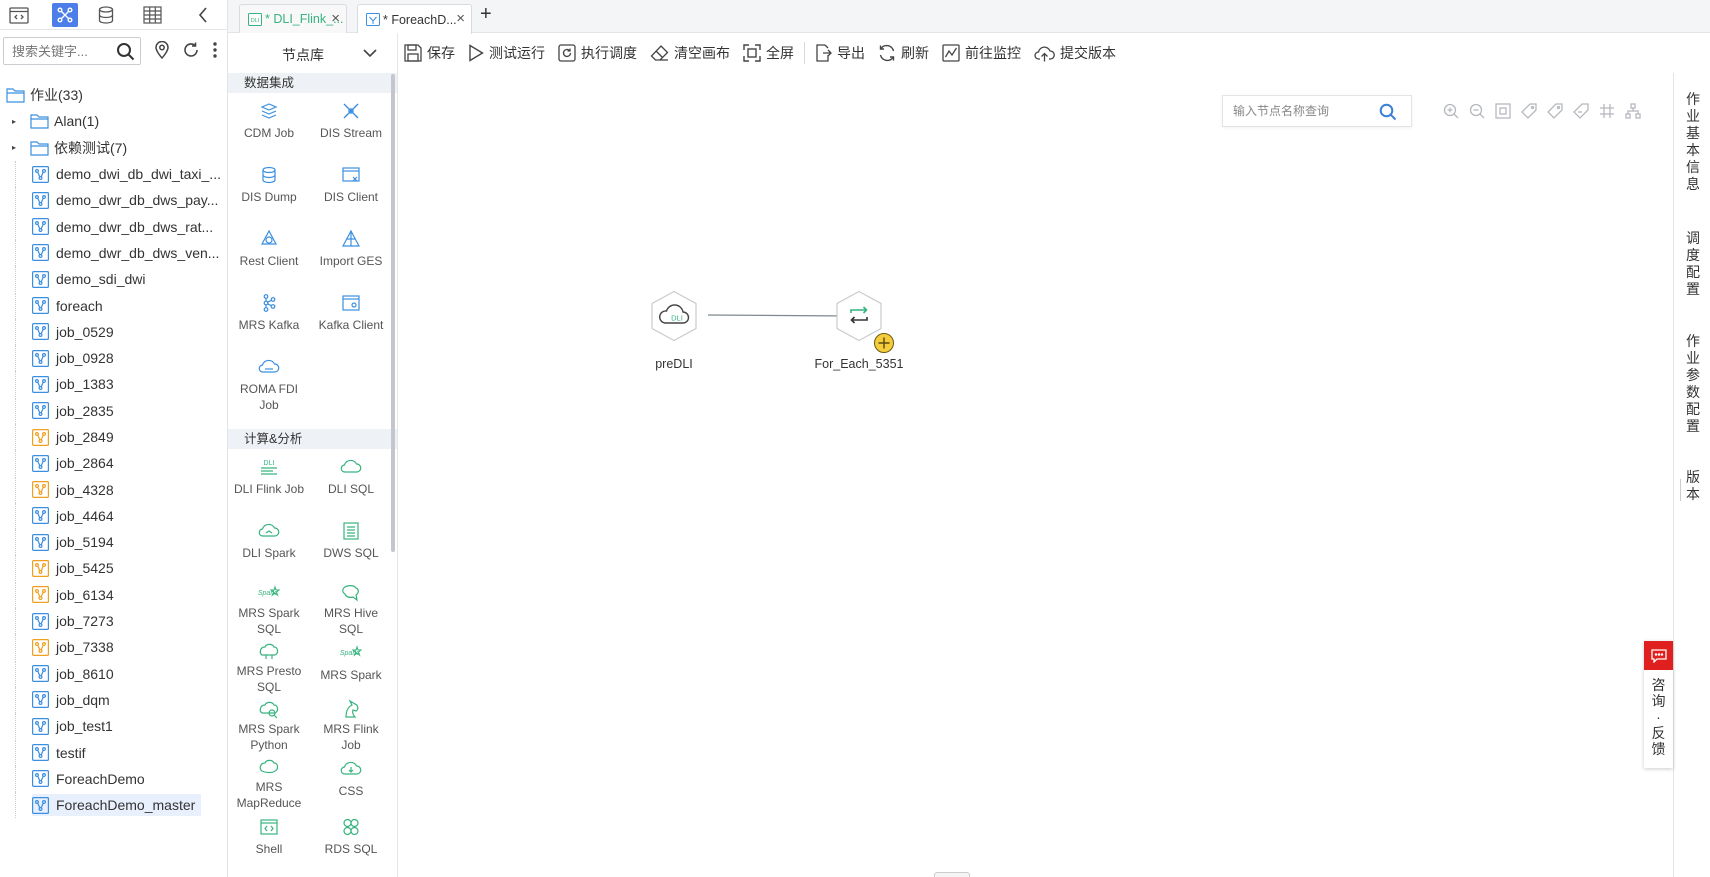  What do you see at coordinates (113, 489) in the screenshot?
I see `tree-job-item: job_4328` at bounding box center [113, 489].